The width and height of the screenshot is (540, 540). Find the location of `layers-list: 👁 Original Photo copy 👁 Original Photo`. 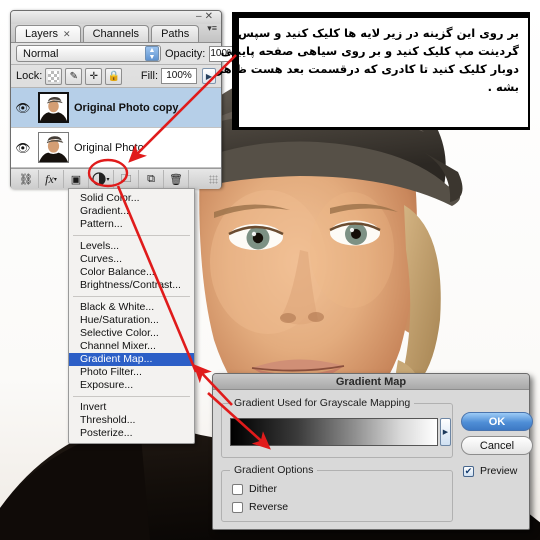

layers-list: 👁 Original Photo copy 👁 Original Photo is located at coordinates (116, 128).